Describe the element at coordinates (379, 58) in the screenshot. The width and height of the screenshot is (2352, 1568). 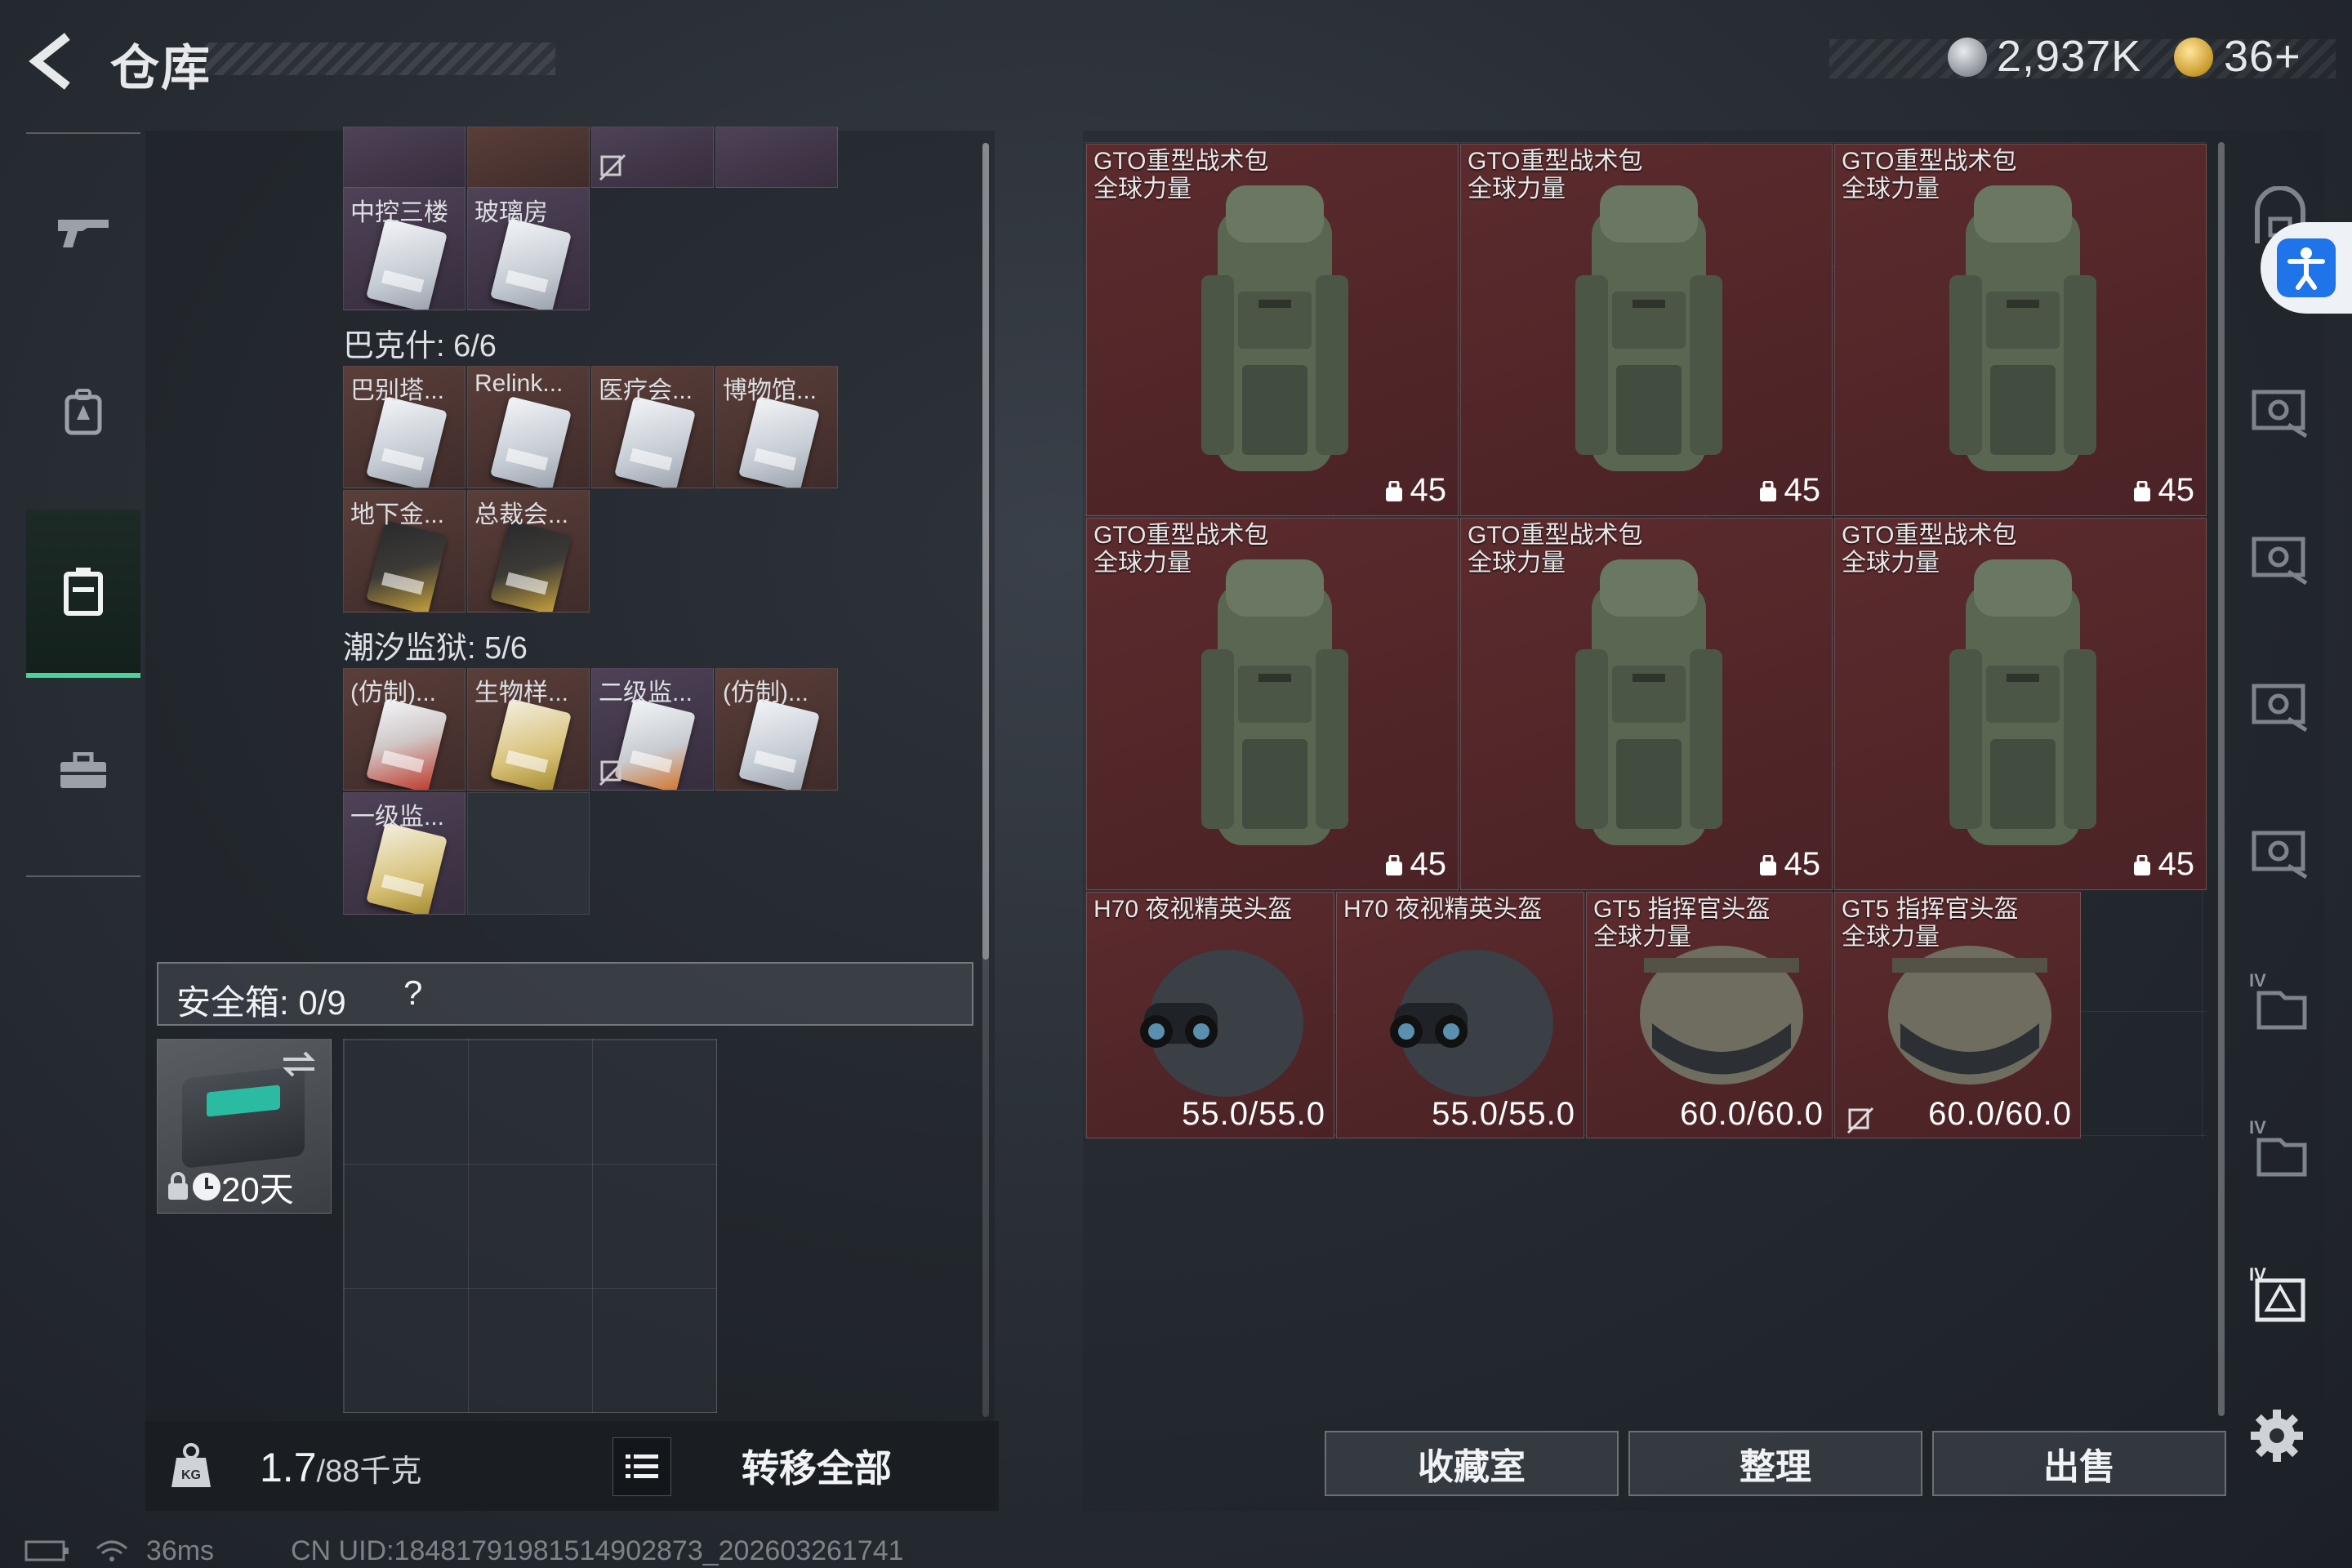
I see `title-decoration` at that location.